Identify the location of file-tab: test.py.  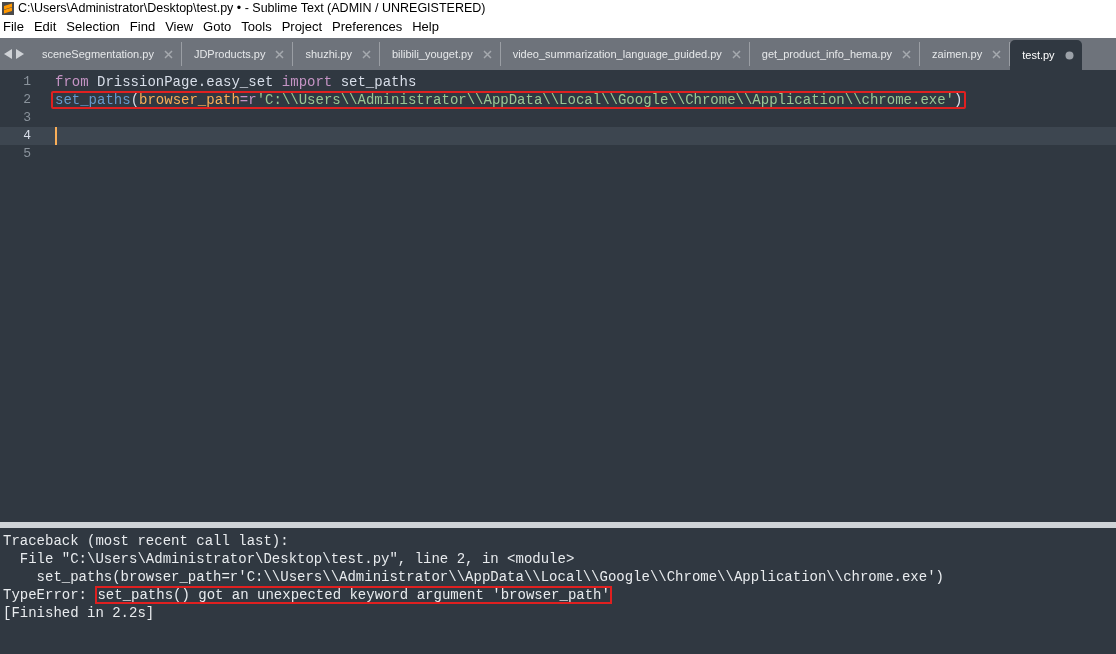
(1046, 55).